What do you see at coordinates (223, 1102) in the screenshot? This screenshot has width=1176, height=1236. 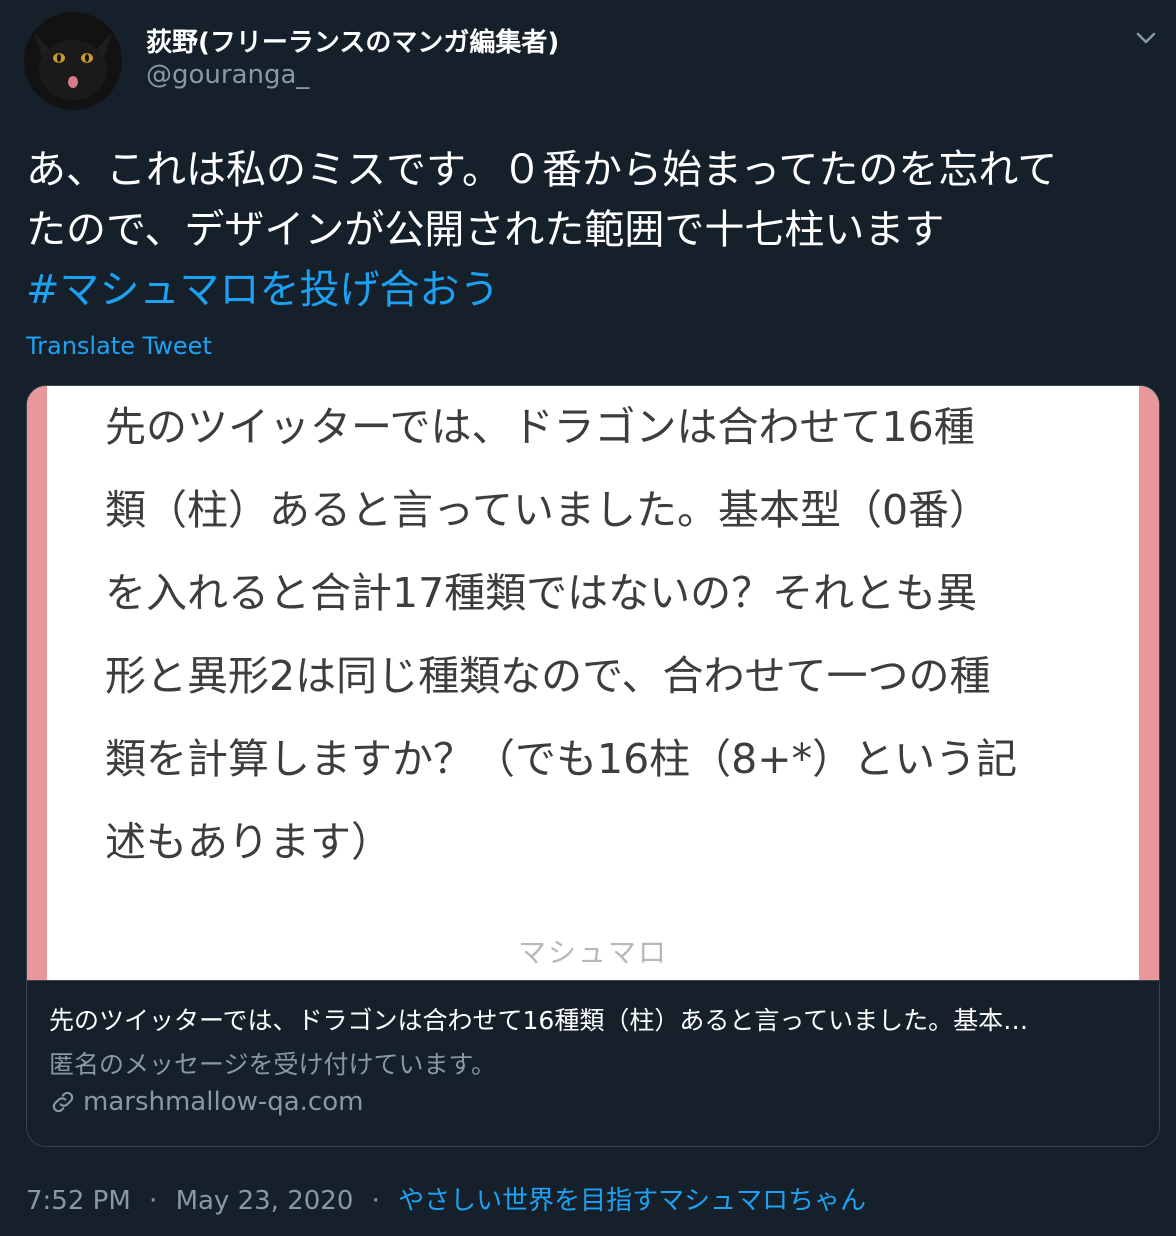 I see `card-domain-text: marshmallow-qa.com` at bounding box center [223, 1102].